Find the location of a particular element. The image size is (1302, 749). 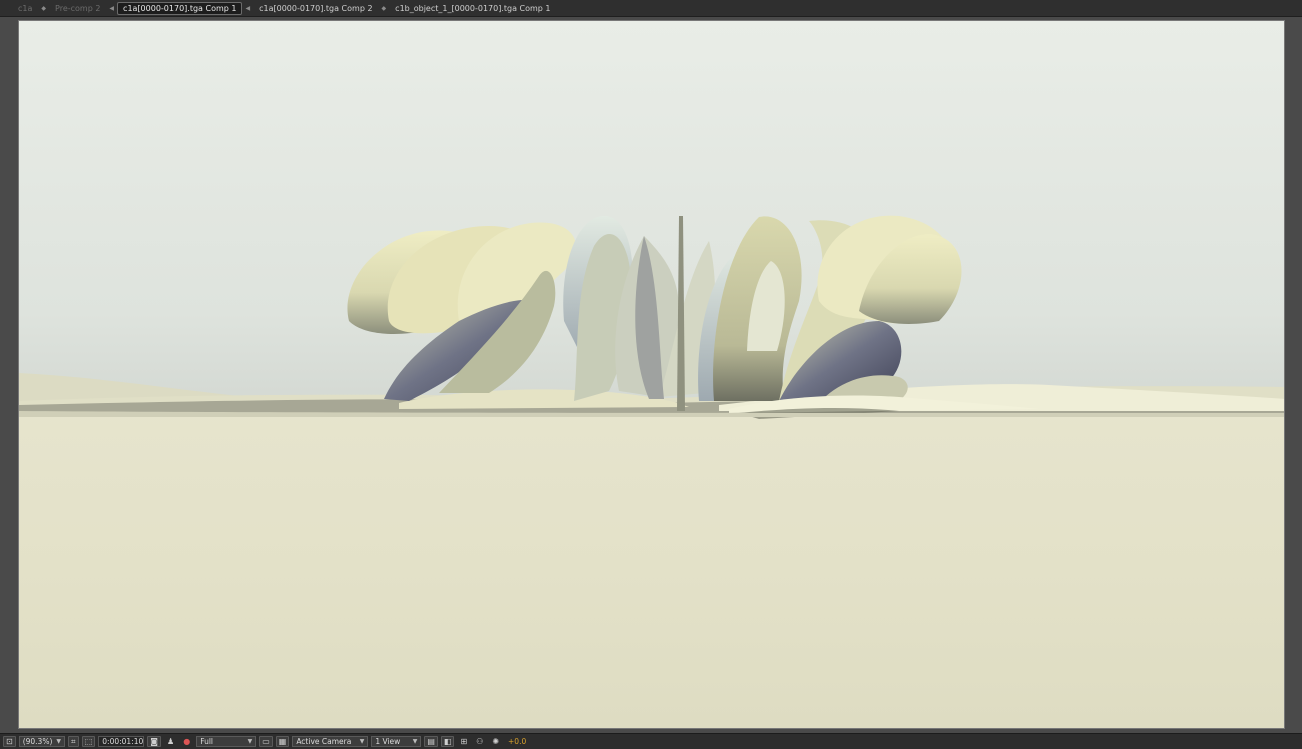

transparency-grid-icon: ▦ is located at coordinates (282, 741).